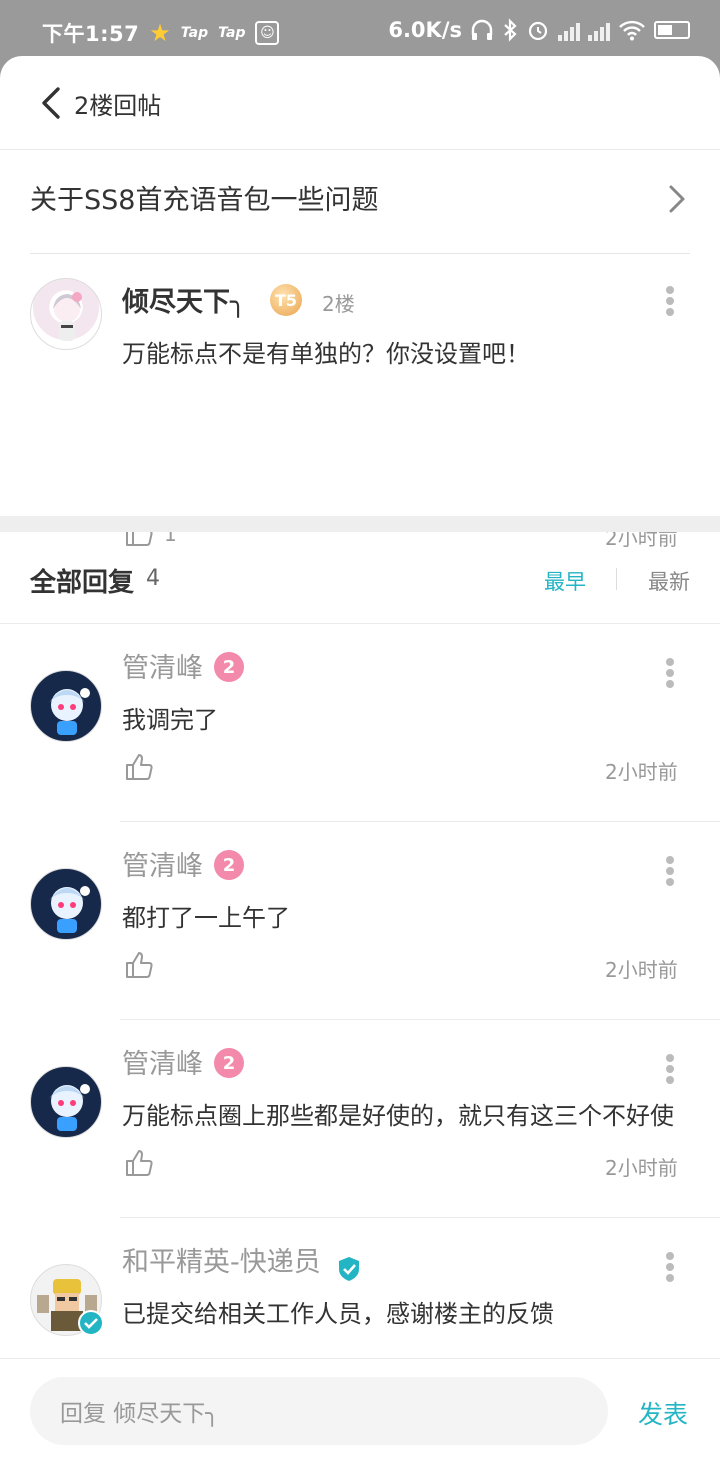 This screenshot has height=1464, width=720. What do you see at coordinates (349, 1269) in the screenshot?
I see `verified-badge-icon` at bounding box center [349, 1269].